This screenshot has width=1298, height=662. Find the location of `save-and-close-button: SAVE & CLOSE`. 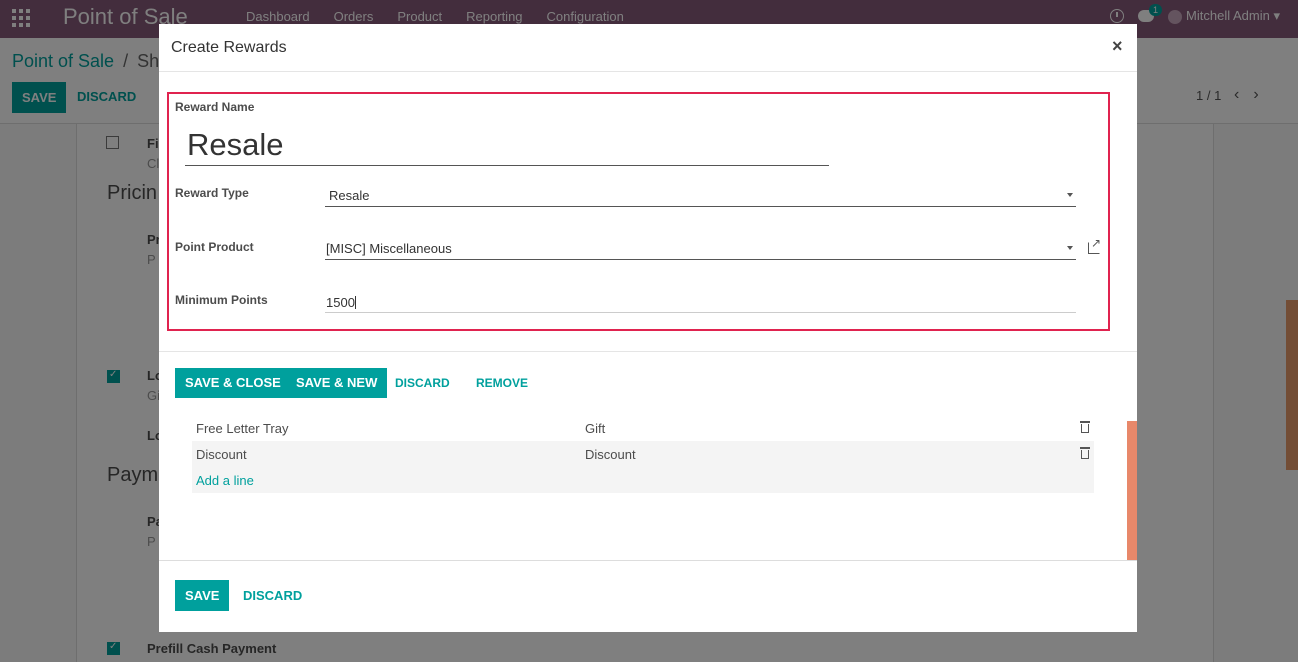

save-and-close-button: SAVE & CLOSE is located at coordinates (233, 383).